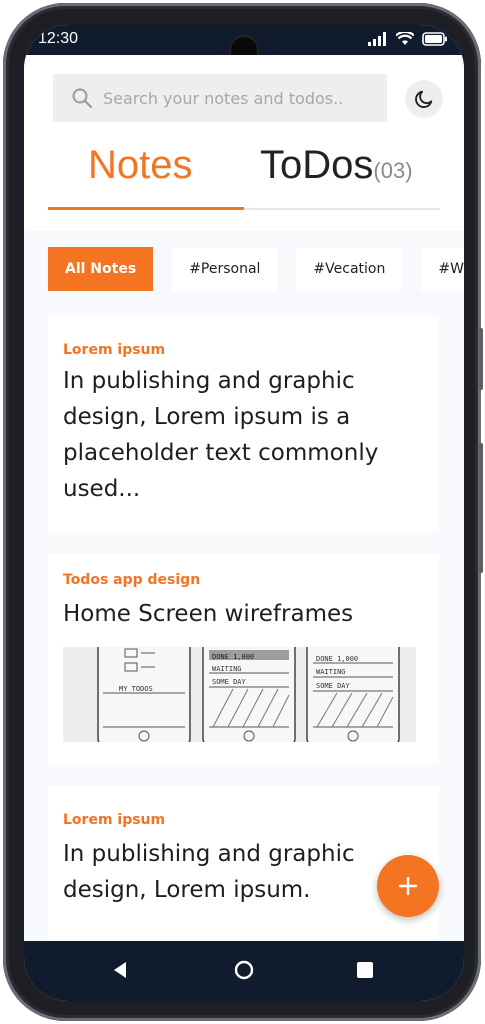  What do you see at coordinates (136, 689) in the screenshot?
I see `sketch-label-mytodos: MY TODOS` at bounding box center [136, 689].